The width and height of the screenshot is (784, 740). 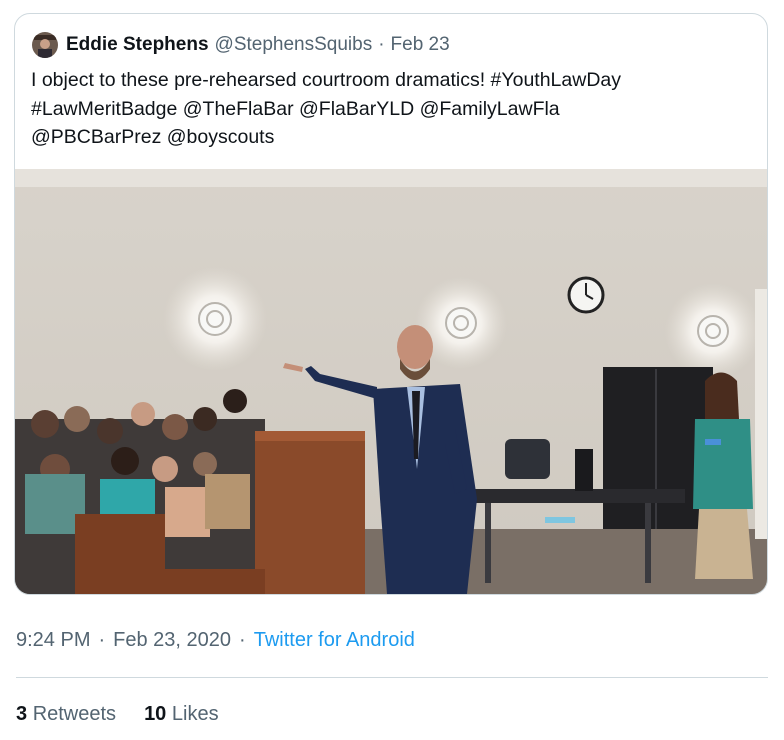 I want to click on retweets-count: 3, so click(x=22, y=714).